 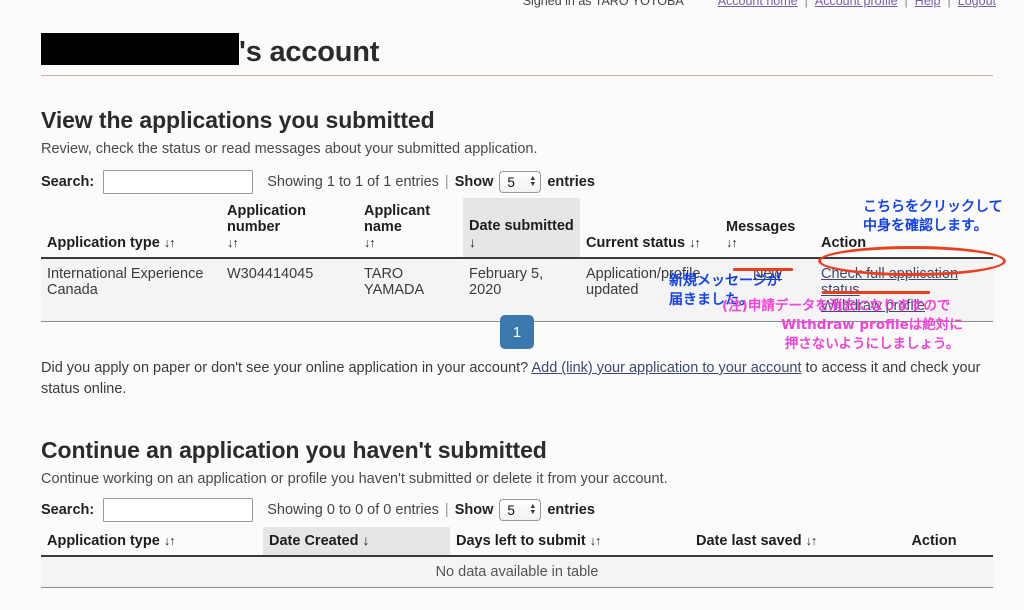 What do you see at coordinates (749, 541) in the screenshot?
I see `col-date-last-saved-label: Date last saved` at bounding box center [749, 541].